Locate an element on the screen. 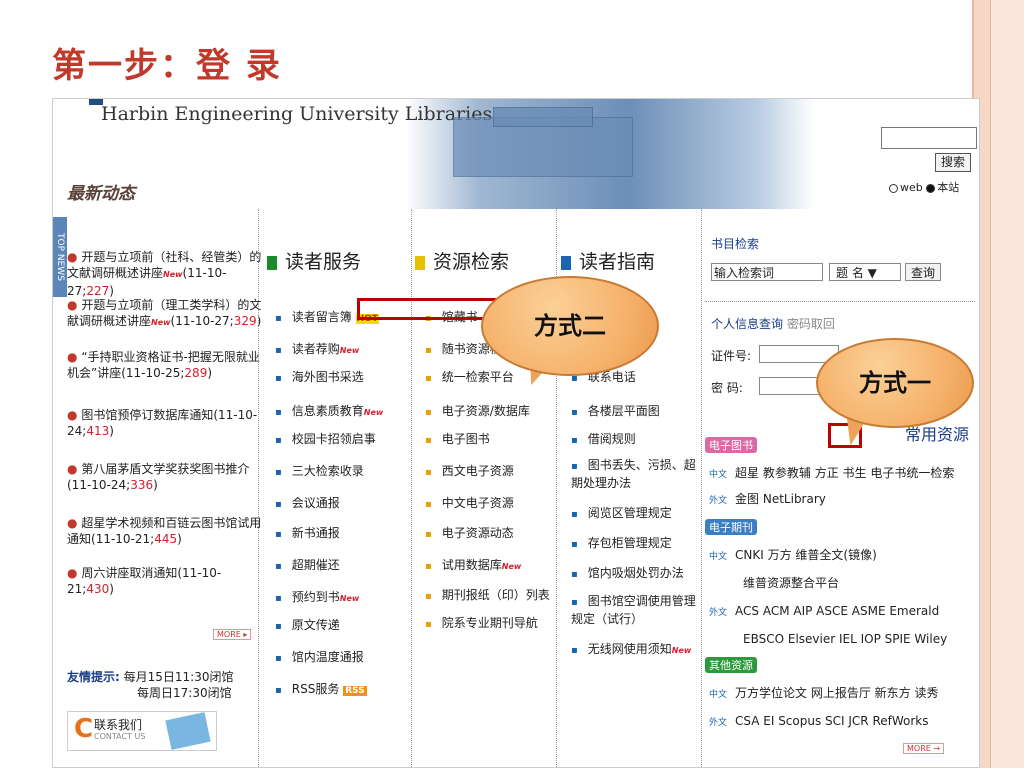  other-tag: 其他资源 is located at coordinates (731, 665).